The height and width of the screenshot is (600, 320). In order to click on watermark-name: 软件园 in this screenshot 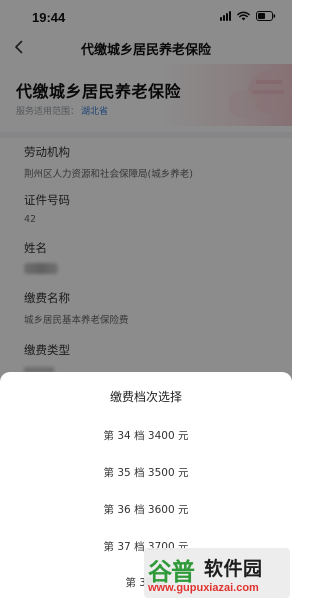, I will do `click(233, 569)`.